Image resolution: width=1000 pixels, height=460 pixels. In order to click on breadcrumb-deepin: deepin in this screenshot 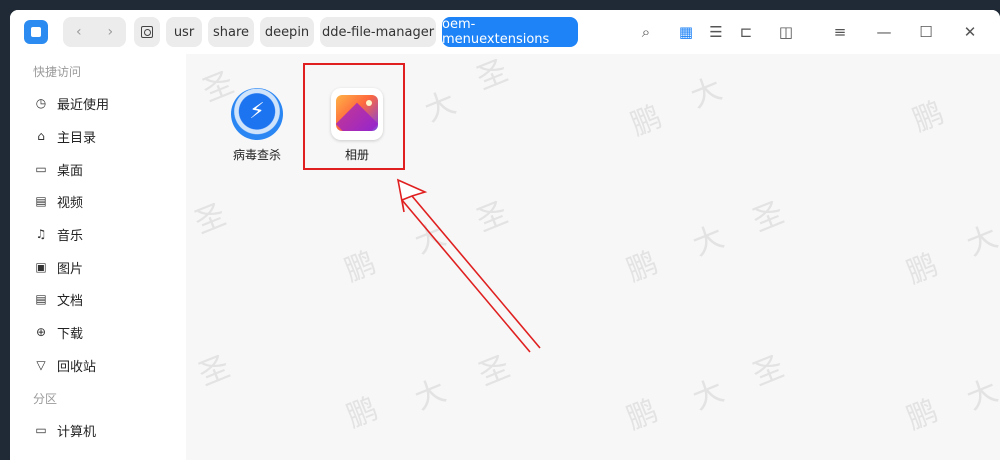, I will do `click(287, 32)`.